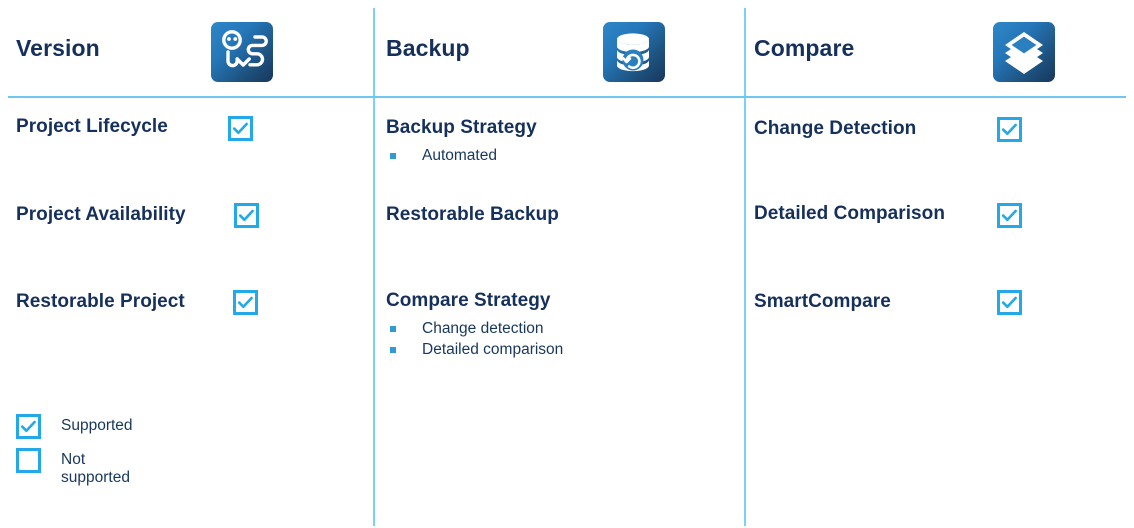  Describe the element at coordinates (28, 426) in the screenshot. I see `legend-checkbox-supported` at that location.